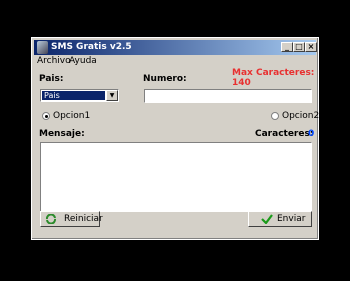  I want to click on checkmark-icon, so click(267, 219).